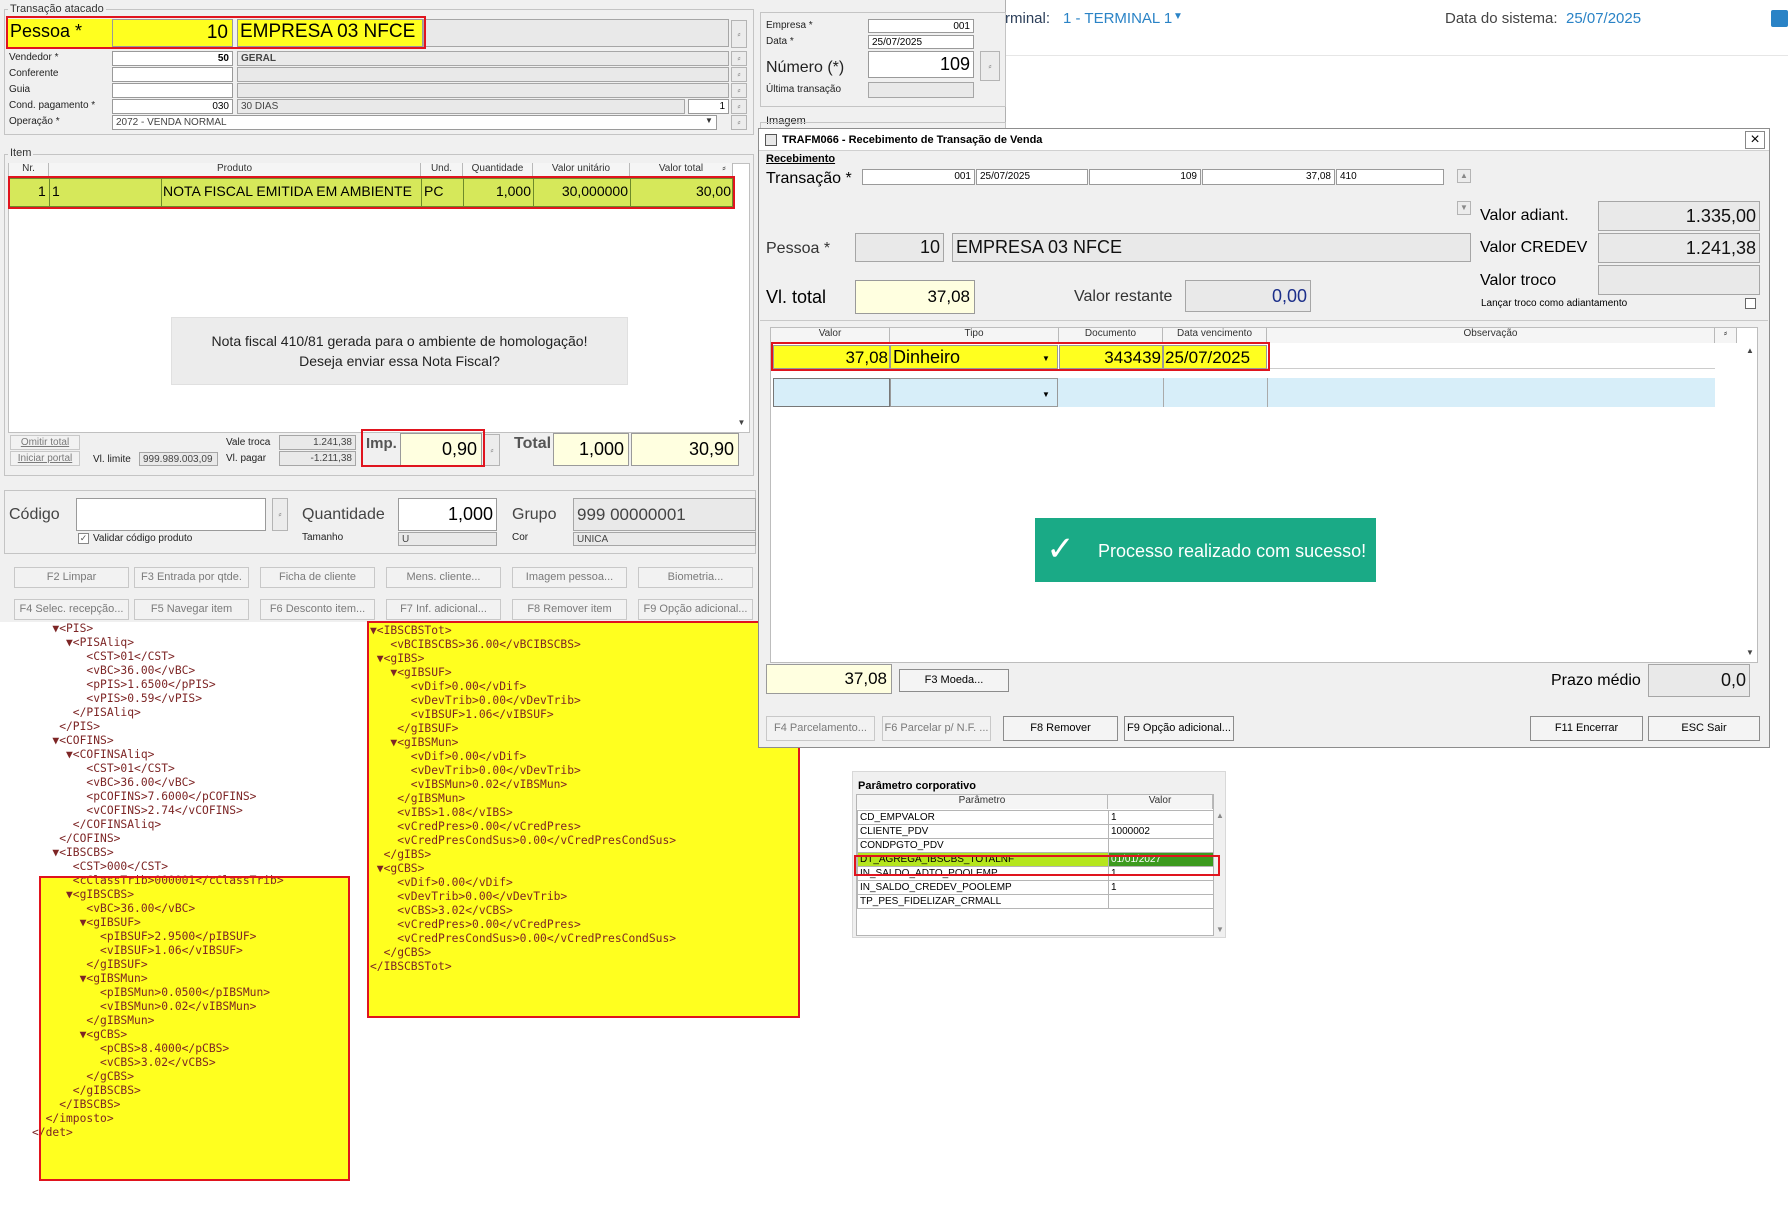  Describe the element at coordinates (191, 577) in the screenshot. I see `f3-entrada-qtde-button: F3 Entrada por qtde.` at that location.